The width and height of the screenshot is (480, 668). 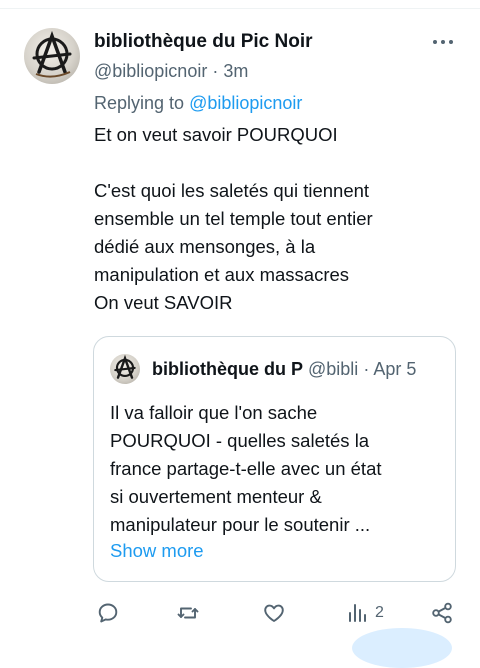 I want to click on quoted-handle: @bibli, so click(x=333, y=369).